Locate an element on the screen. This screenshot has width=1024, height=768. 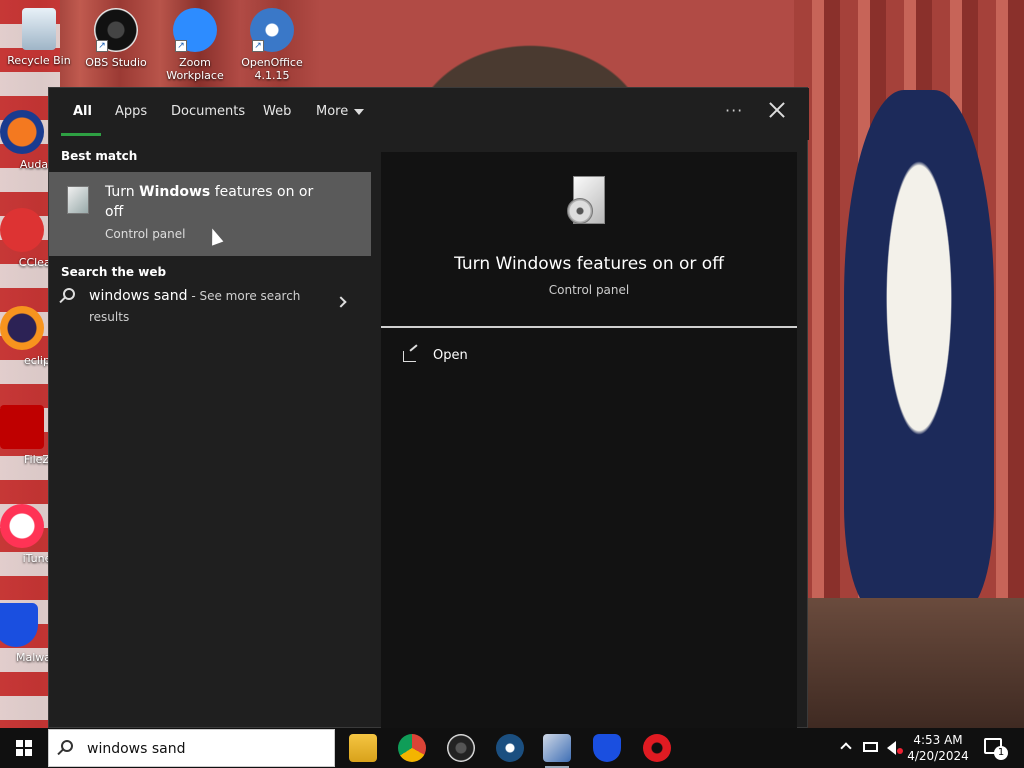
desktop-icon-openoffice: ↗ OpenOffice 4.1.15 is located at coordinates (272, 45).